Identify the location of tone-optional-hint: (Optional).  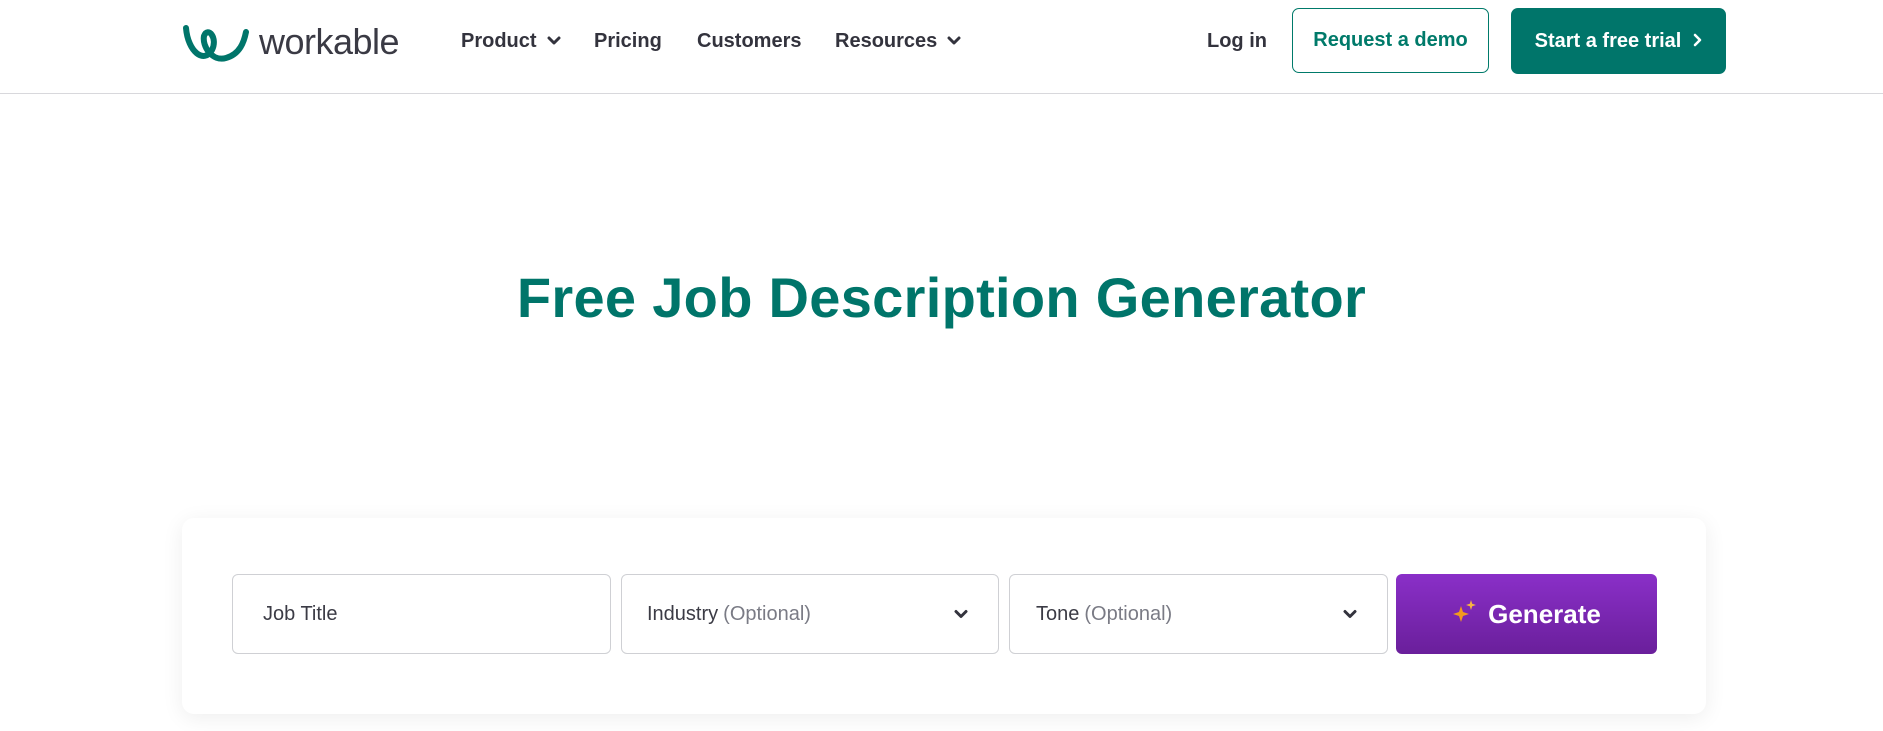
(1128, 613).